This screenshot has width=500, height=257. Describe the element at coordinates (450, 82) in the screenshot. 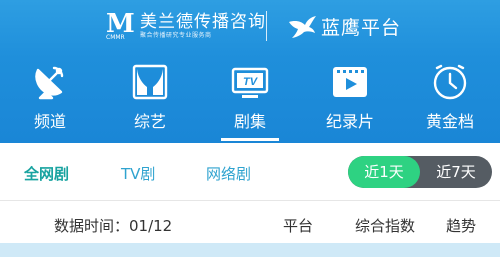

I see `clock-icon` at that location.